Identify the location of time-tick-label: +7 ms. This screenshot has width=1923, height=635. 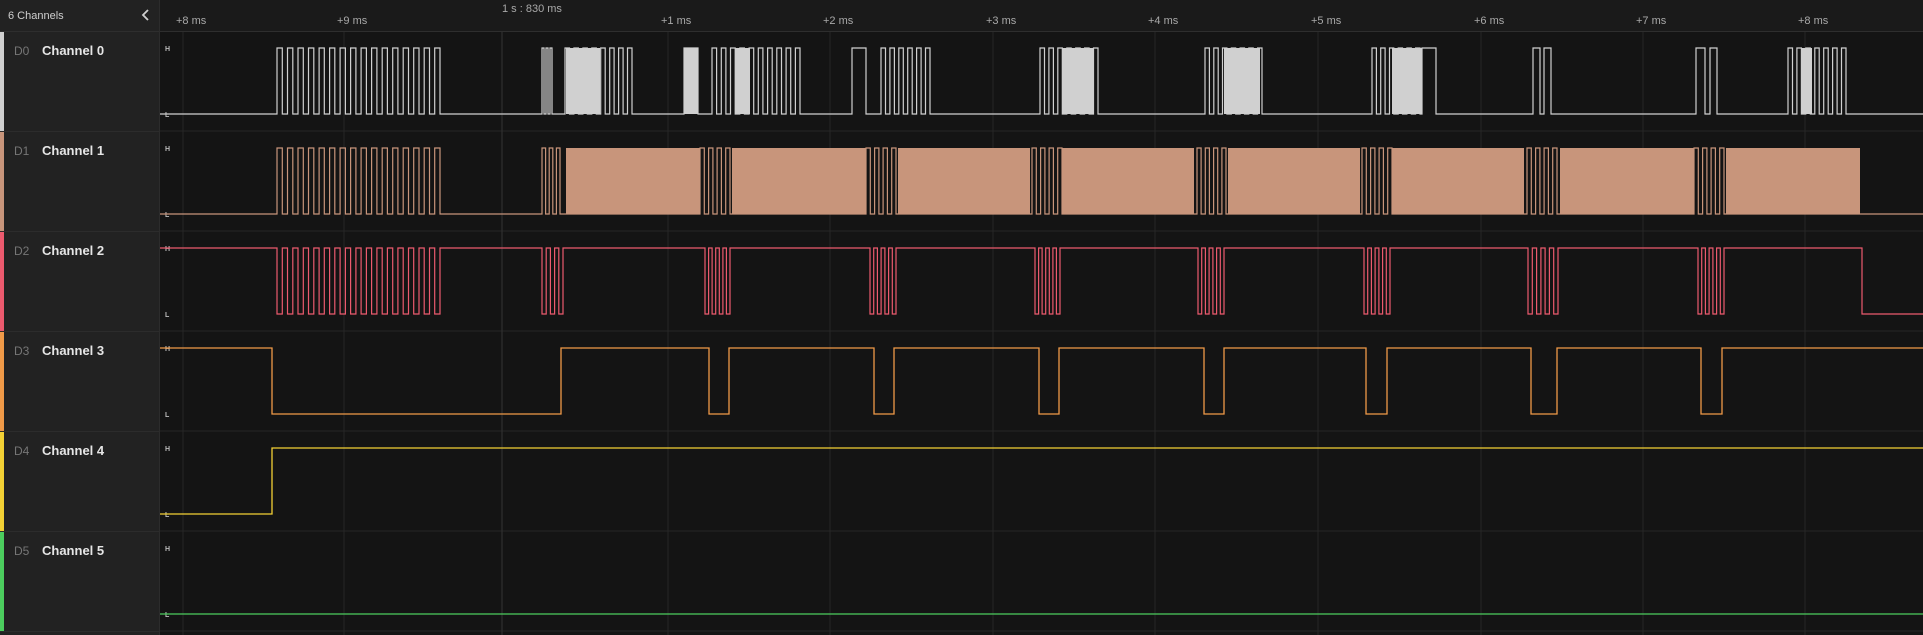
(1651, 21).